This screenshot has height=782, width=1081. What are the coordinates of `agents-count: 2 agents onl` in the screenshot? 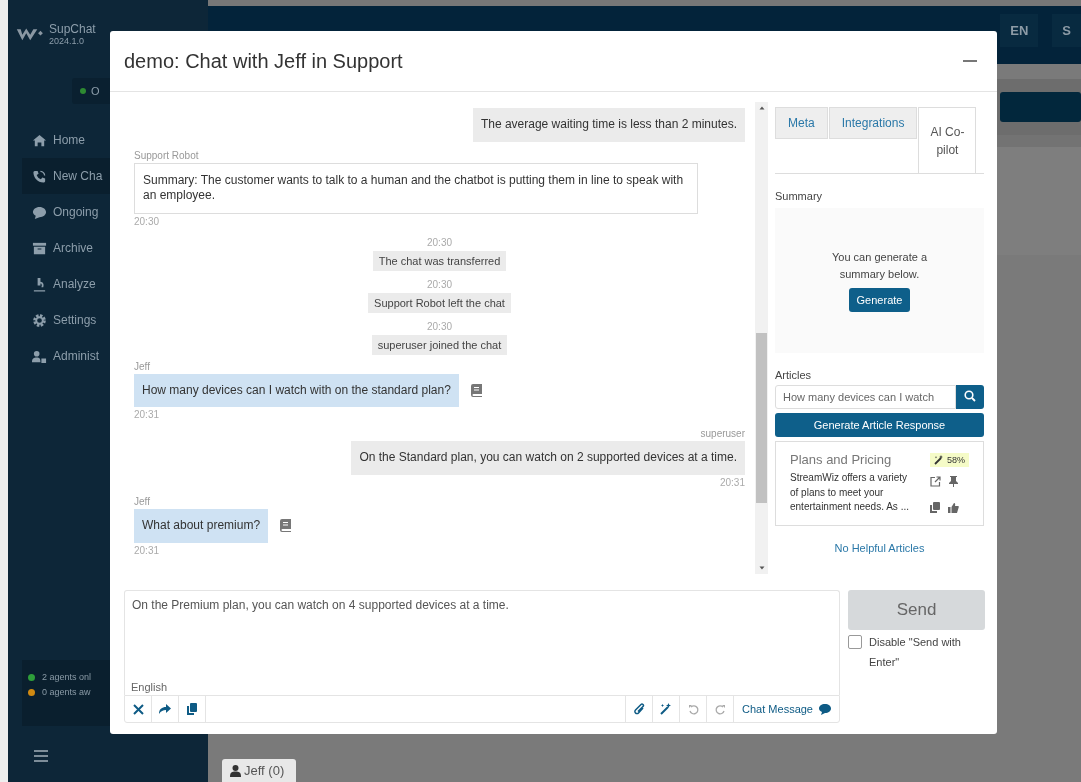 It's located at (67, 677).